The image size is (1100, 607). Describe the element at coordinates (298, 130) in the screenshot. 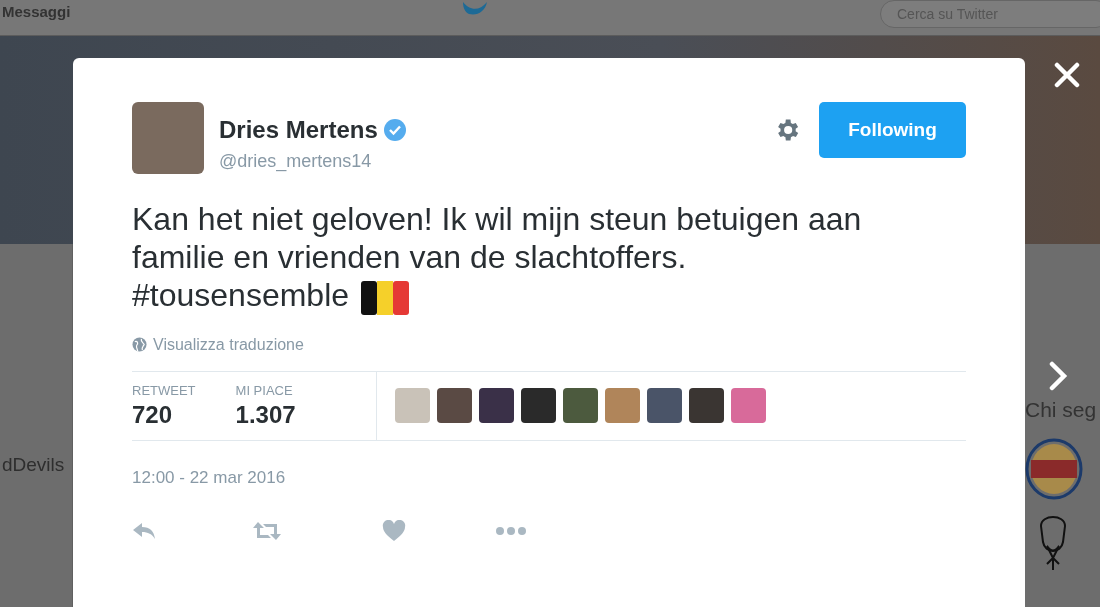

I see `author-name: Dries Mertens` at that location.